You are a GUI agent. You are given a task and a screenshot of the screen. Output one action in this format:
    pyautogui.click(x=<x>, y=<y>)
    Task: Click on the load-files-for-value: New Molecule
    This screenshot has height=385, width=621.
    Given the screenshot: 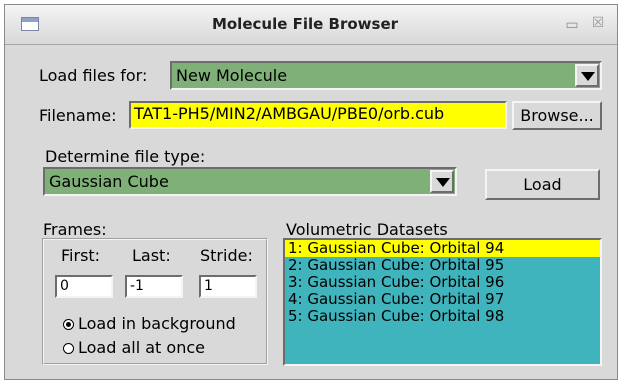 What is the action you would take?
    pyautogui.click(x=232, y=75)
    